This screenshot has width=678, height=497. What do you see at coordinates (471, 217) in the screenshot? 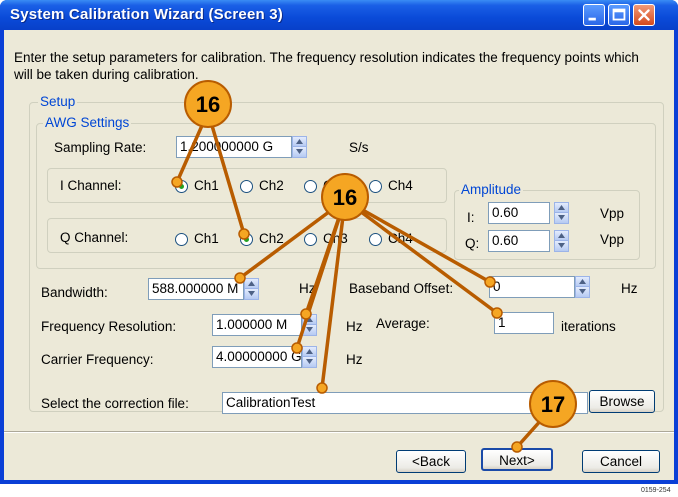
I see `amplitude-i-label: I:` at bounding box center [471, 217].